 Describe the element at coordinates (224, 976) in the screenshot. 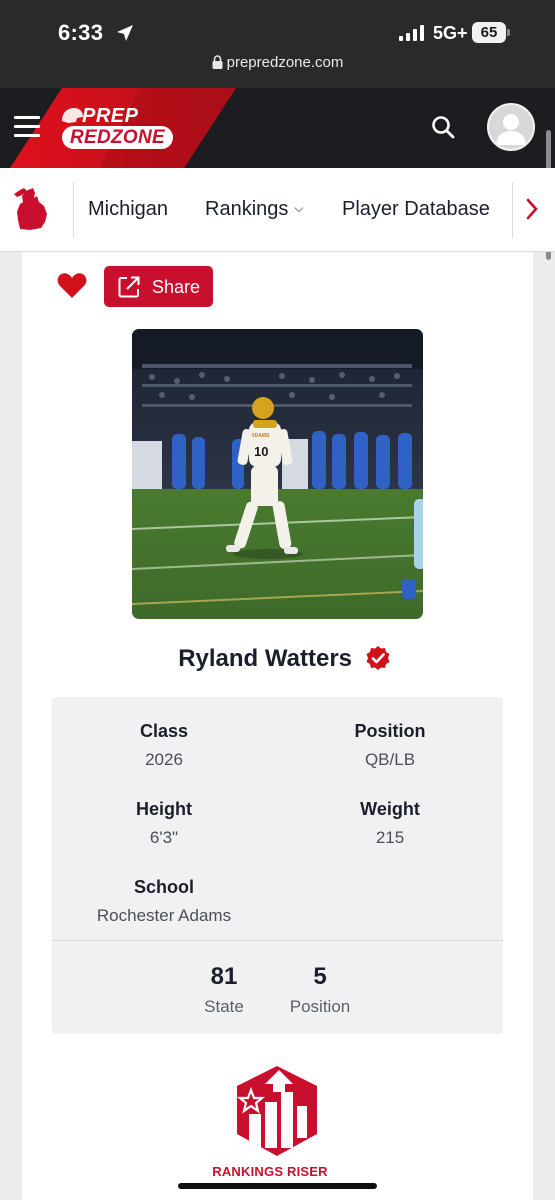

I see `state-rank-value: 81` at that location.